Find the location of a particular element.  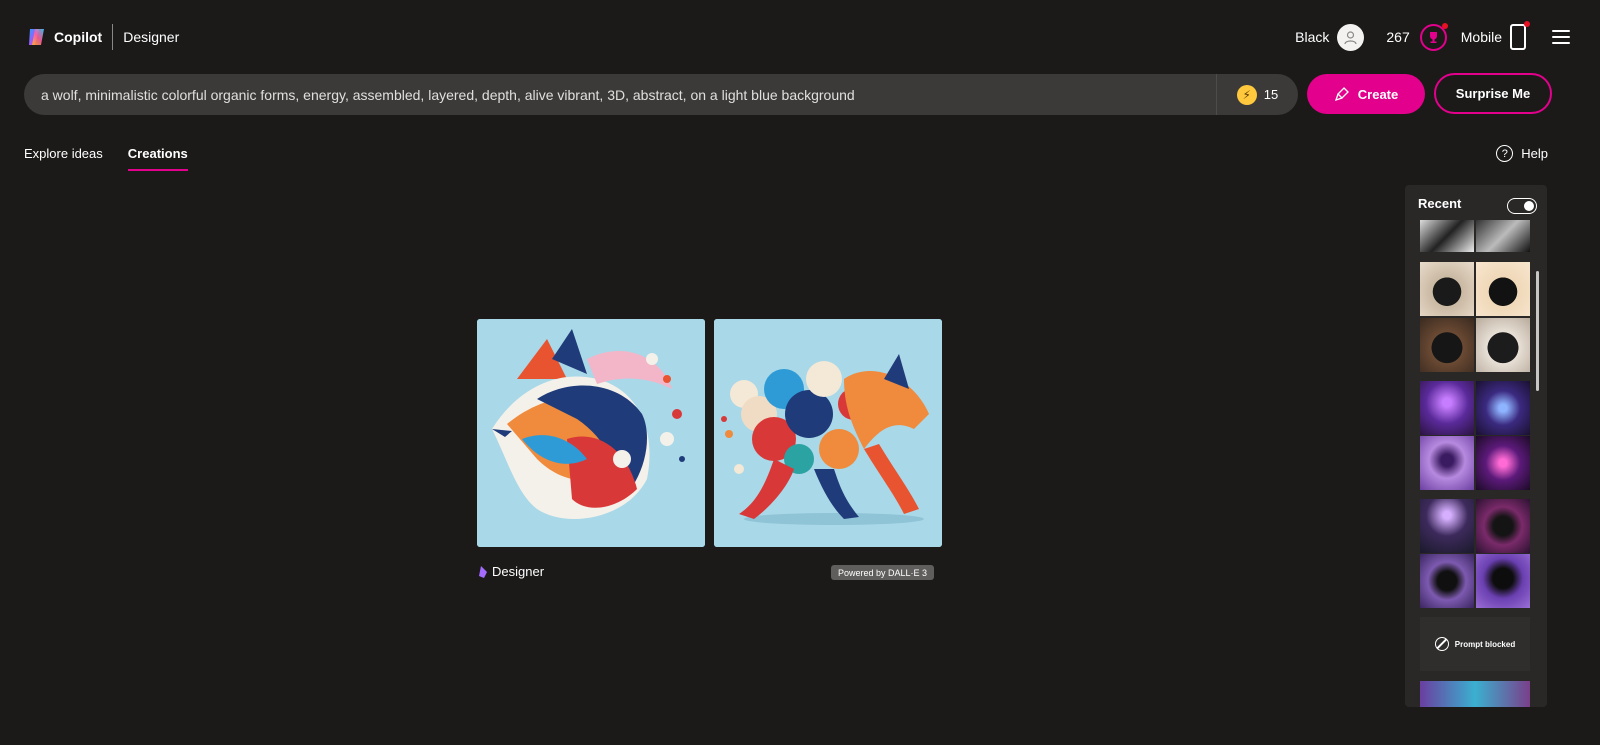

header-actions: Black 267 Mobile is located at coordinates (1432, 36).